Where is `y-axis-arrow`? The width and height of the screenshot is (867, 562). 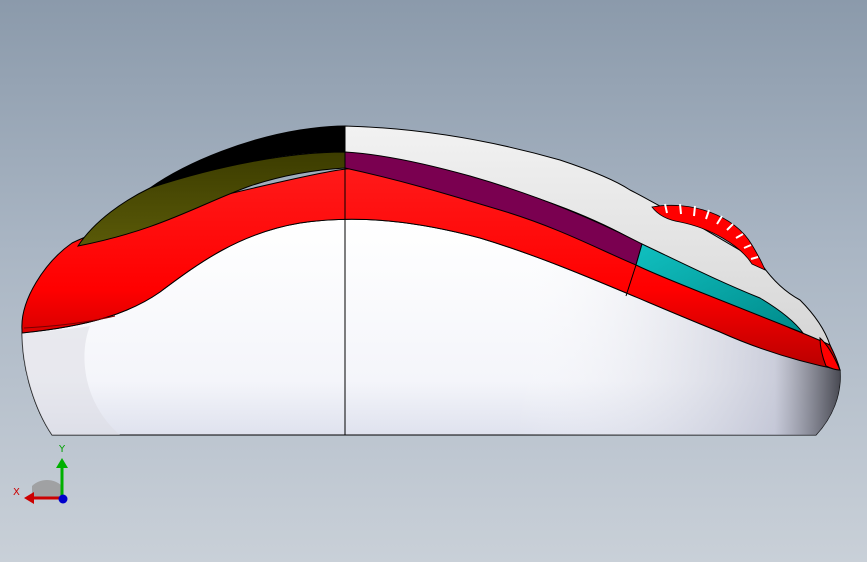 y-axis-arrow is located at coordinates (62, 463).